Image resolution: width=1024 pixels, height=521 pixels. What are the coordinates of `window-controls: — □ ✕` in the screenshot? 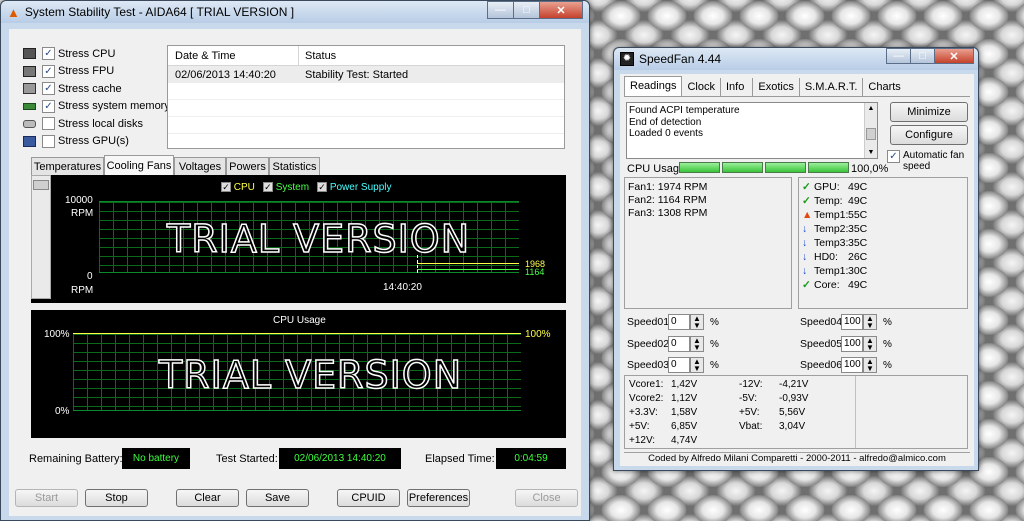 It's located at (535, 10).